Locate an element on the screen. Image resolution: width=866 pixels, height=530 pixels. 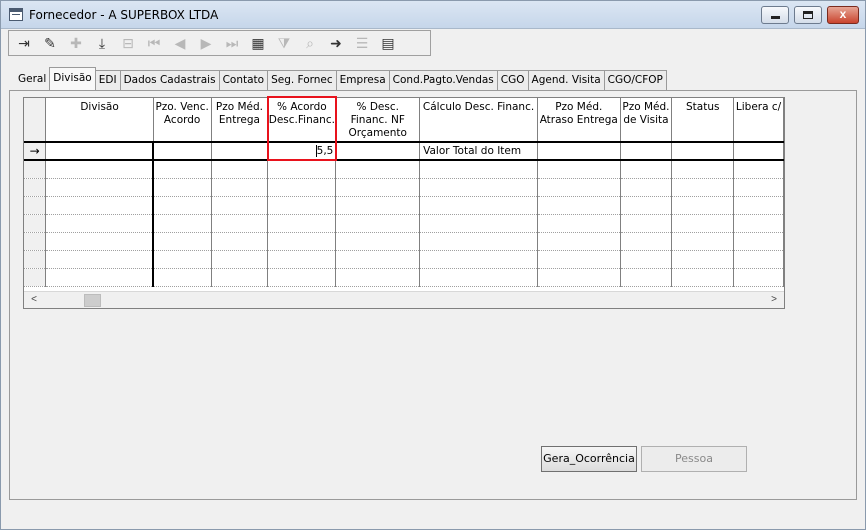
tab-dados-cadastrais: Dados Cadastrais is located at coordinates (169, 80).